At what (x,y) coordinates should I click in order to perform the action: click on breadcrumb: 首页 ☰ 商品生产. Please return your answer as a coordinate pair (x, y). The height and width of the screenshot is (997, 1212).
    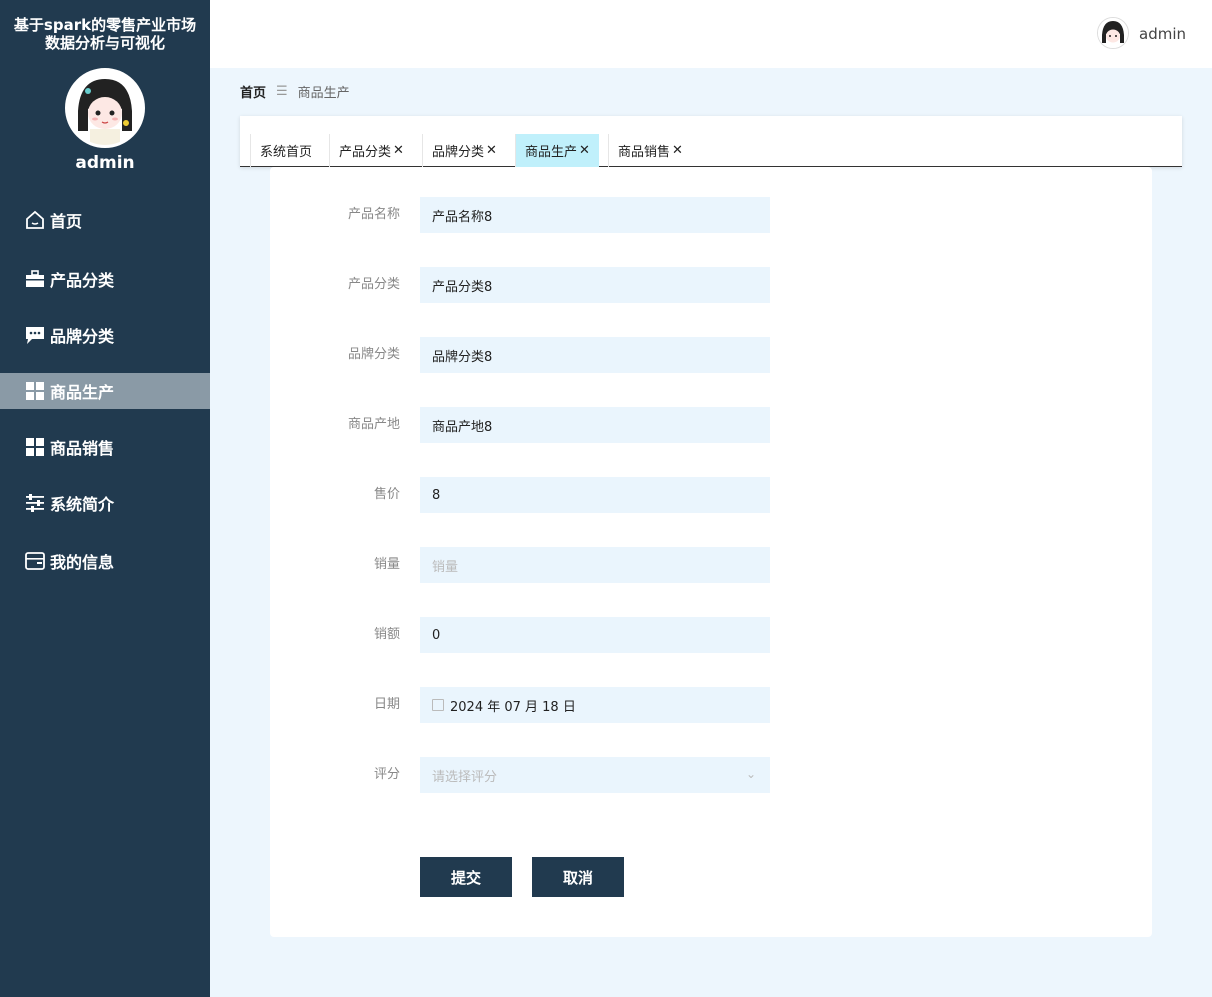
    Looking at the image, I should click on (295, 91).